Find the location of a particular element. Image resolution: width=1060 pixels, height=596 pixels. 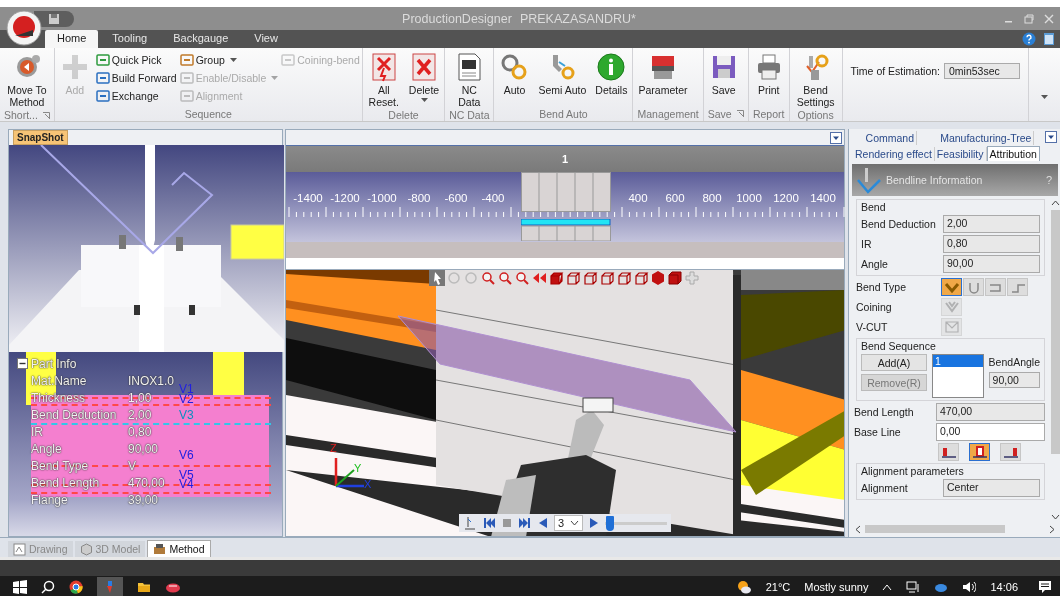

input-field: 0,80 is located at coordinates (991, 244).